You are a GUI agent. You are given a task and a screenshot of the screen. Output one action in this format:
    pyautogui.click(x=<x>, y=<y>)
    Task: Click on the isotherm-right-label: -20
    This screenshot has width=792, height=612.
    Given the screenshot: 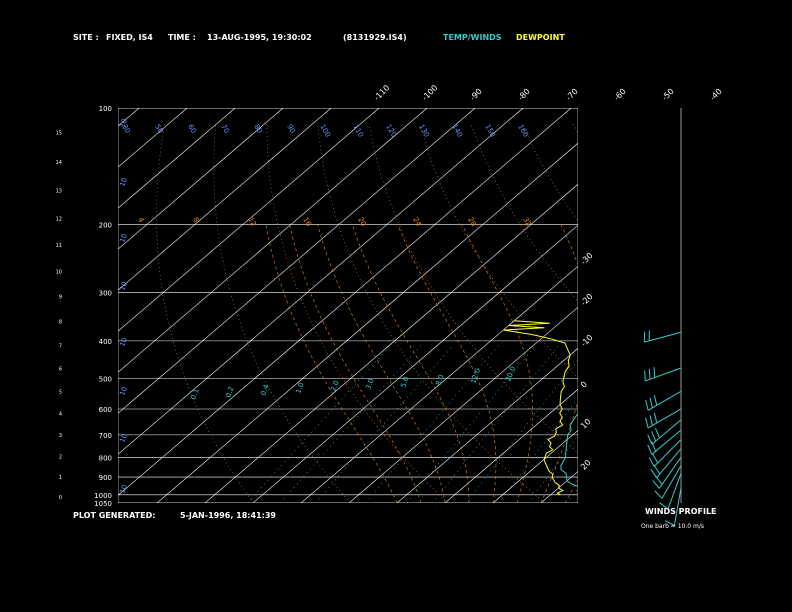 What is the action you would take?
    pyautogui.click(x=587, y=300)
    